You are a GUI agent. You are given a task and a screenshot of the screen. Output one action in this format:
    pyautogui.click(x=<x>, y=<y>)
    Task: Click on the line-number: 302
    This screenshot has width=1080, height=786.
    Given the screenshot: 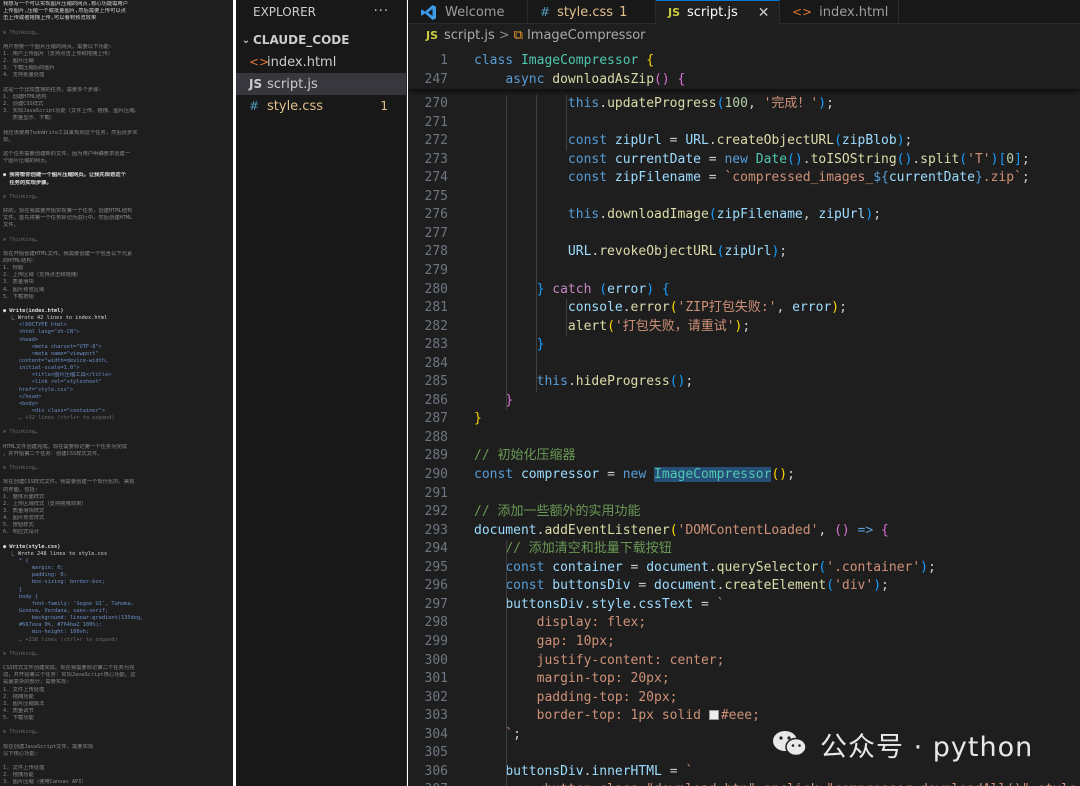 What is the action you would take?
    pyautogui.click(x=436, y=697)
    